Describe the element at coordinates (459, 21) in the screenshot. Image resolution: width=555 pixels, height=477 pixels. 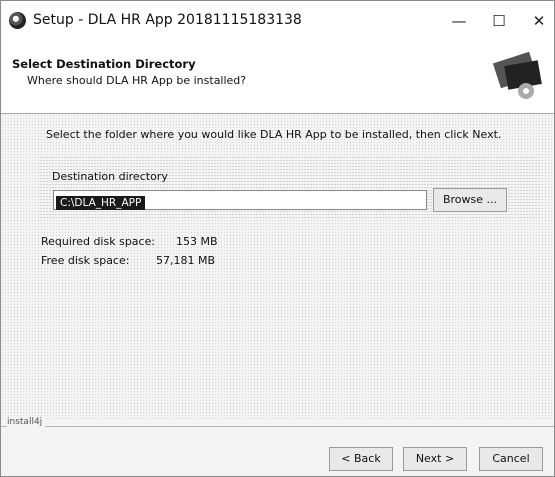
I see `minimize-button: —` at that location.